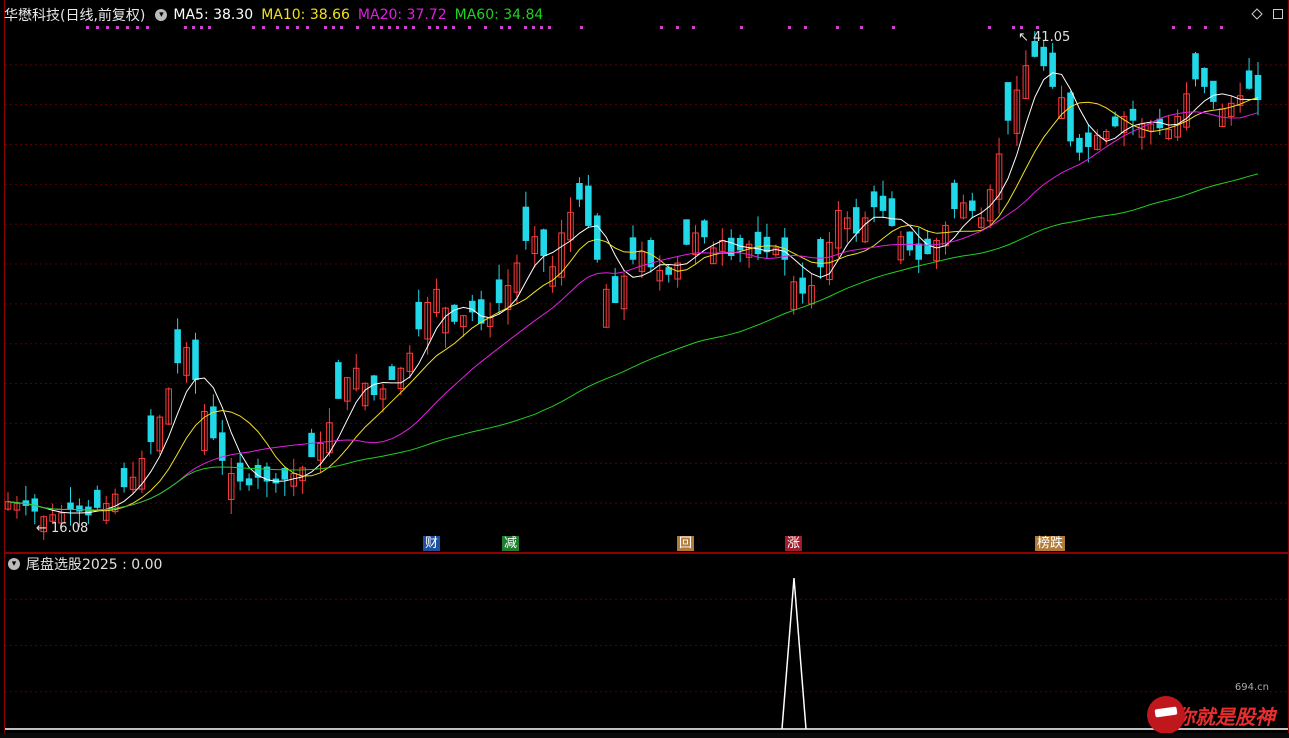 The image size is (1289, 738). What do you see at coordinates (511, 543) in the screenshot?
I see `event-marker-reduce: 减` at bounding box center [511, 543].